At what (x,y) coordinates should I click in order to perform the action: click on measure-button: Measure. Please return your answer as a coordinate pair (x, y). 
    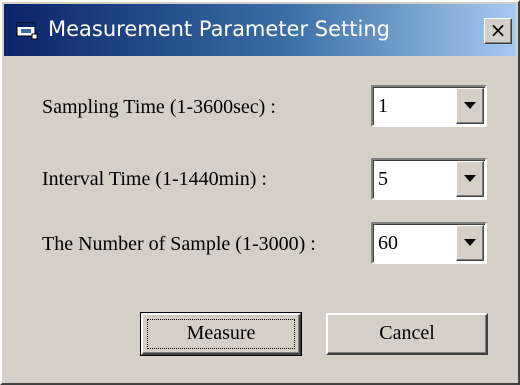
    Looking at the image, I should click on (221, 334).